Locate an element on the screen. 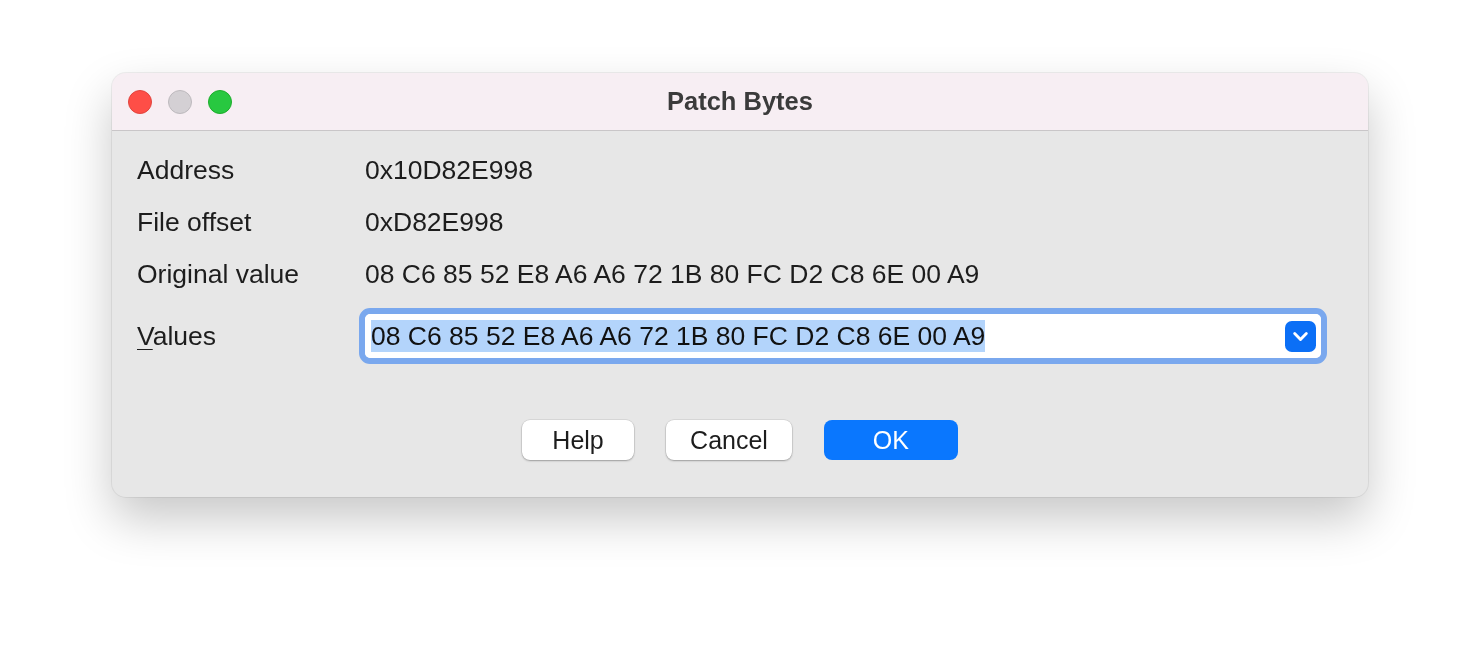 This screenshot has width=1480, height=648. dialog-button: Help is located at coordinates (578, 440).